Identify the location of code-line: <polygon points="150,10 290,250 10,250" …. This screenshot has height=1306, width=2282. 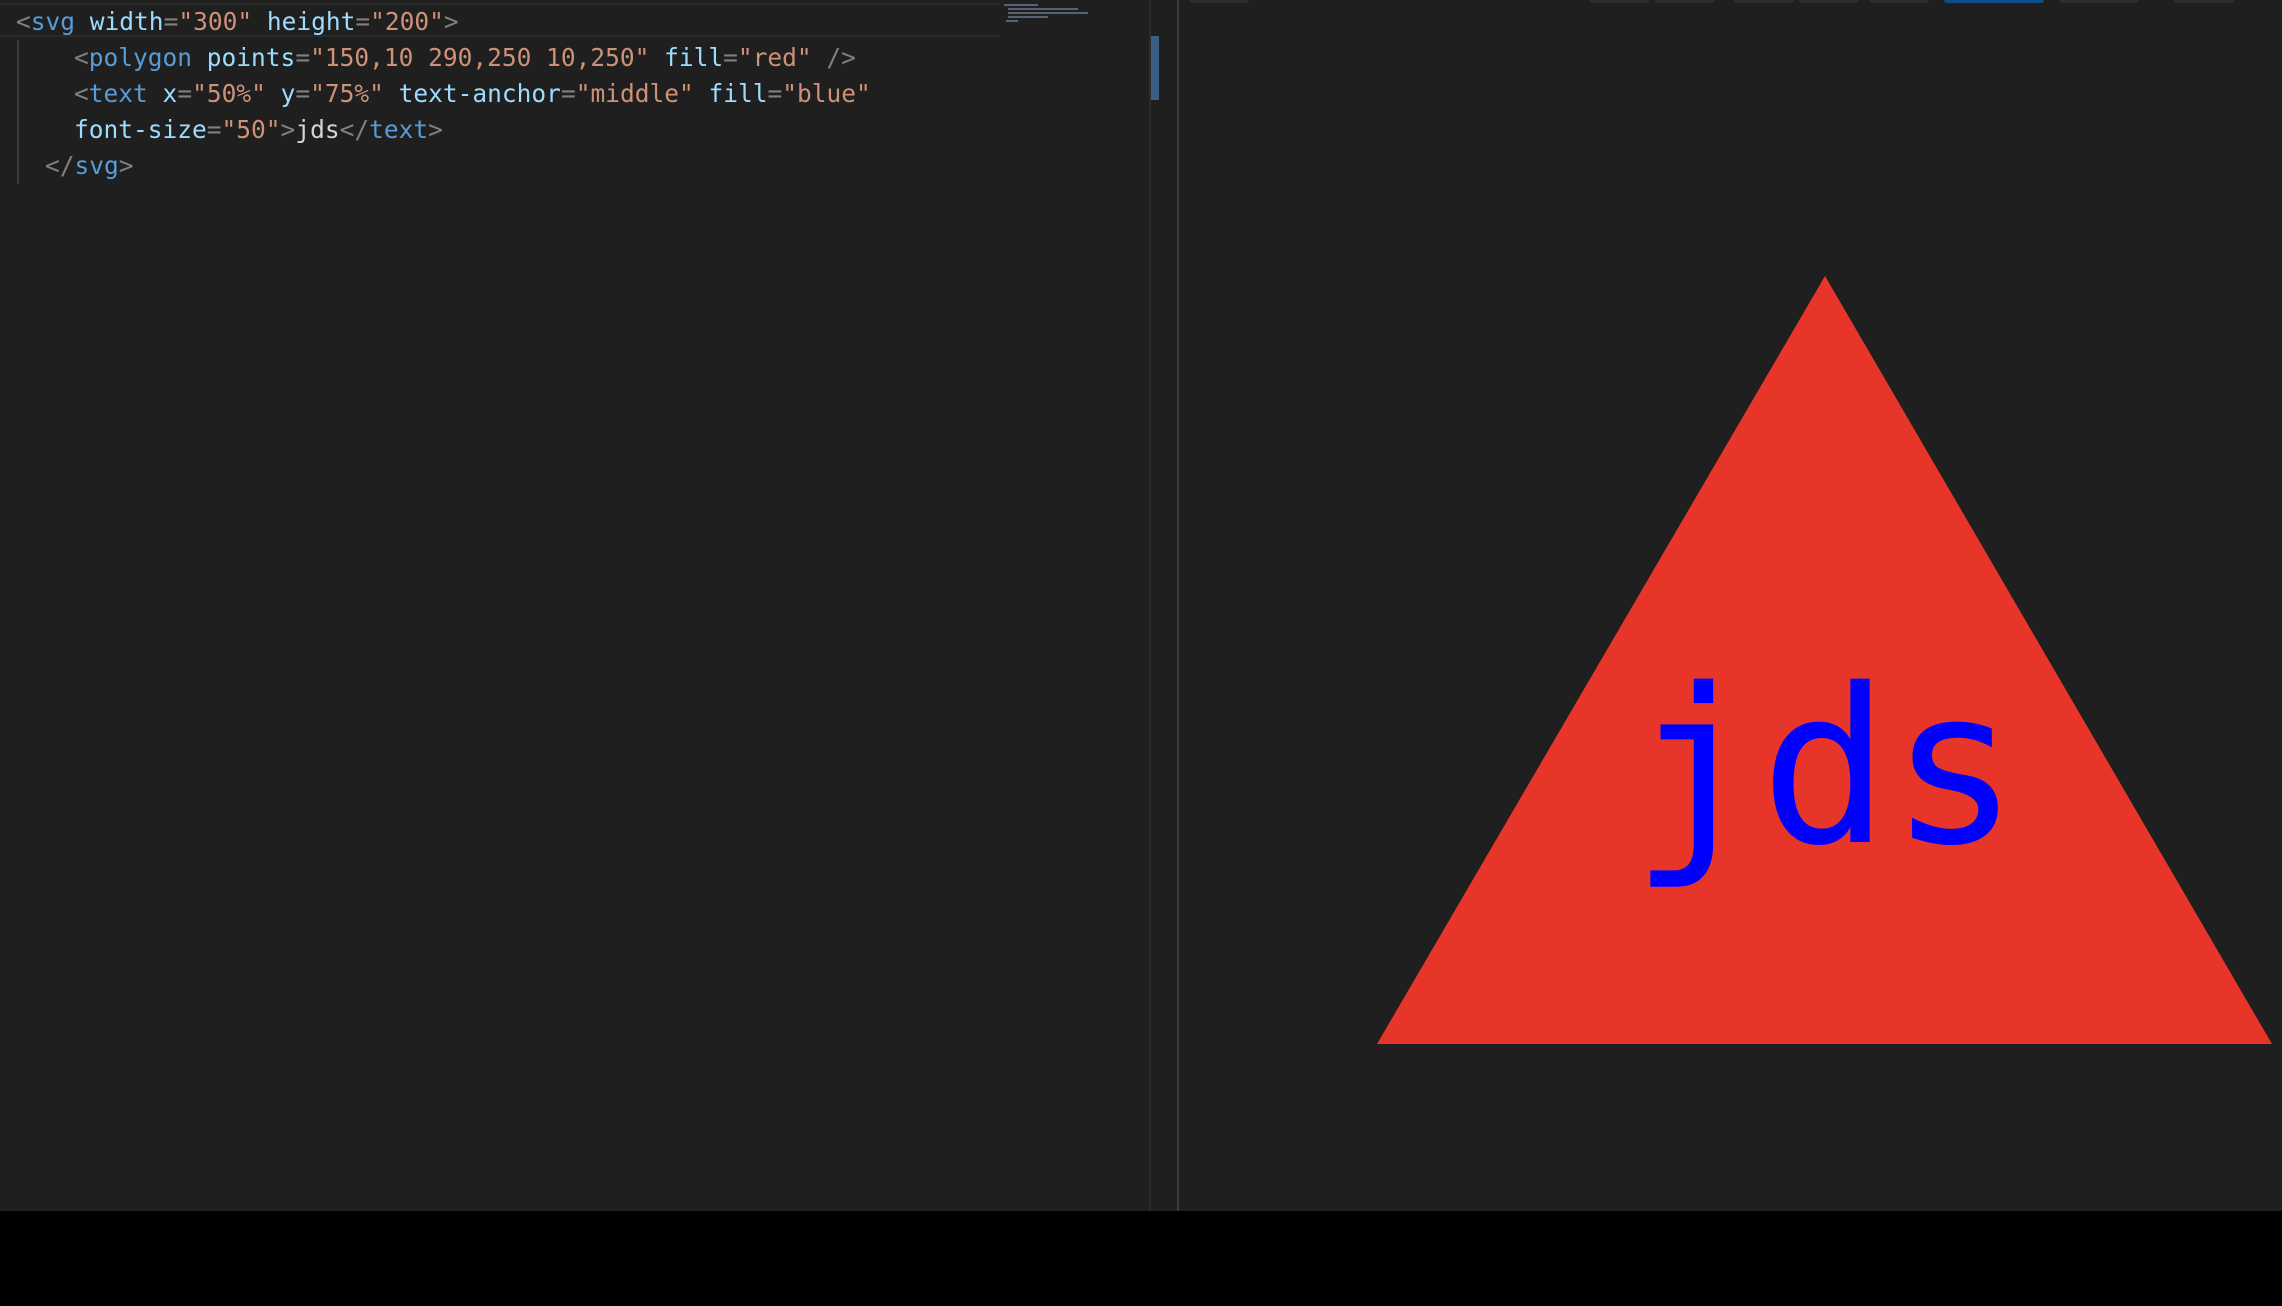
(443, 58).